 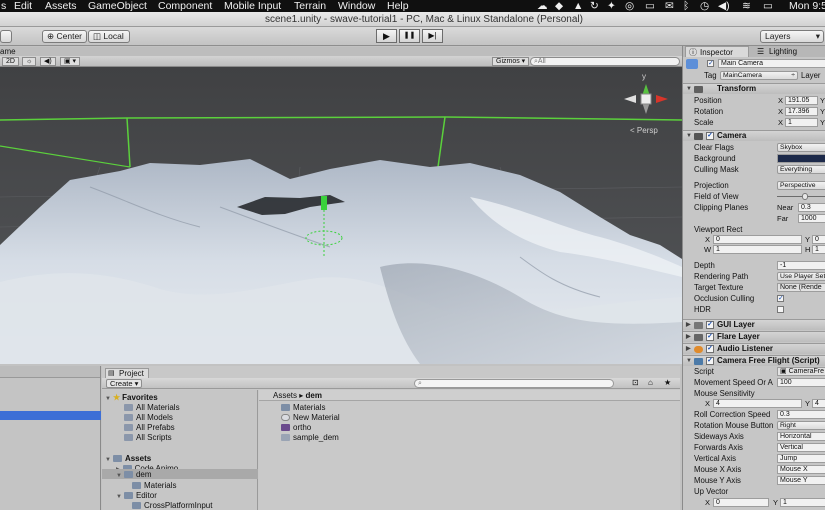 What do you see at coordinates (801, 169) in the screenshot?
I see `culling-mask-dropdown: Everything` at bounding box center [801, 169].